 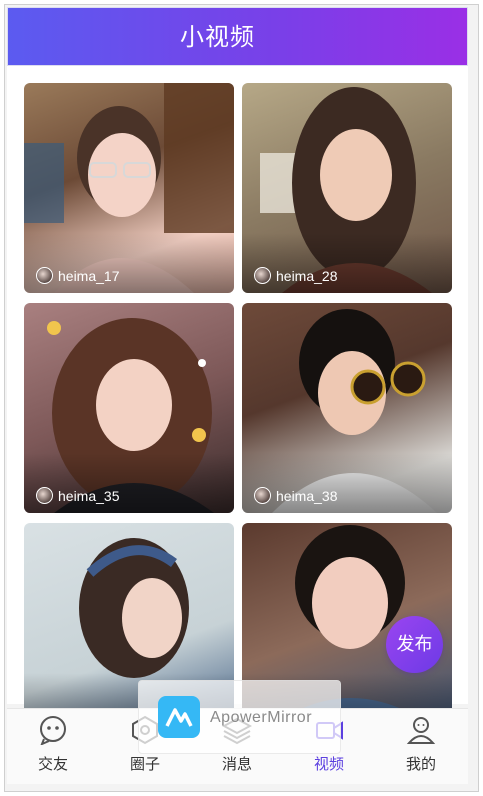 I want to click on card-user: heima_35, so click(x=78, y=495).